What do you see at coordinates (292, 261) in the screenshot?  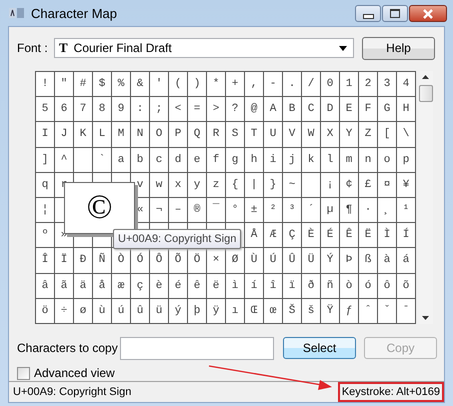 I see `character-cell: Û` at bounding box center [292, 261].